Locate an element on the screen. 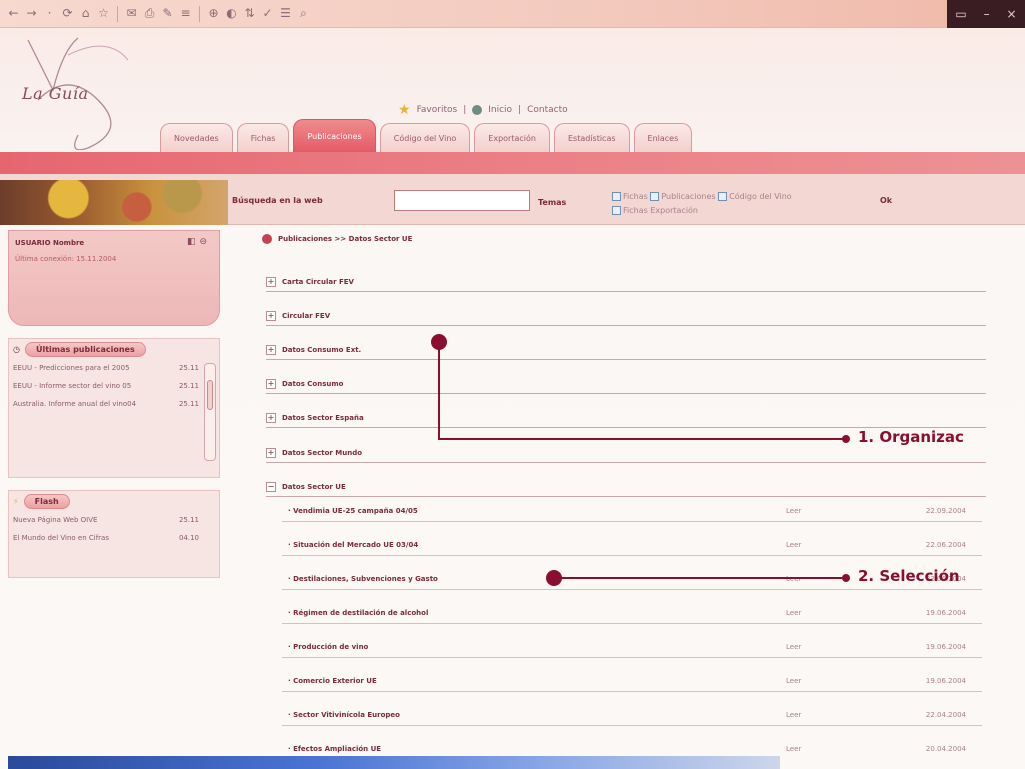 Image resolution: width=1025 pixels, height=769 pixels. item-text: EEUU - Predicciones para el 2005 is located at coordinates (71, 368).